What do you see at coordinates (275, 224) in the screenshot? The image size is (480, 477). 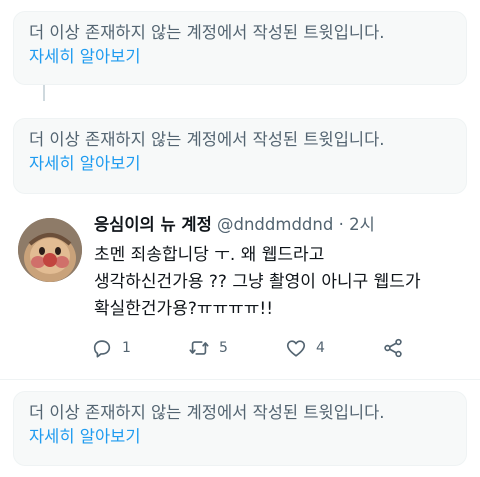 I see `user-handle: @dnddmddnd` at bounding box center [275, 224].